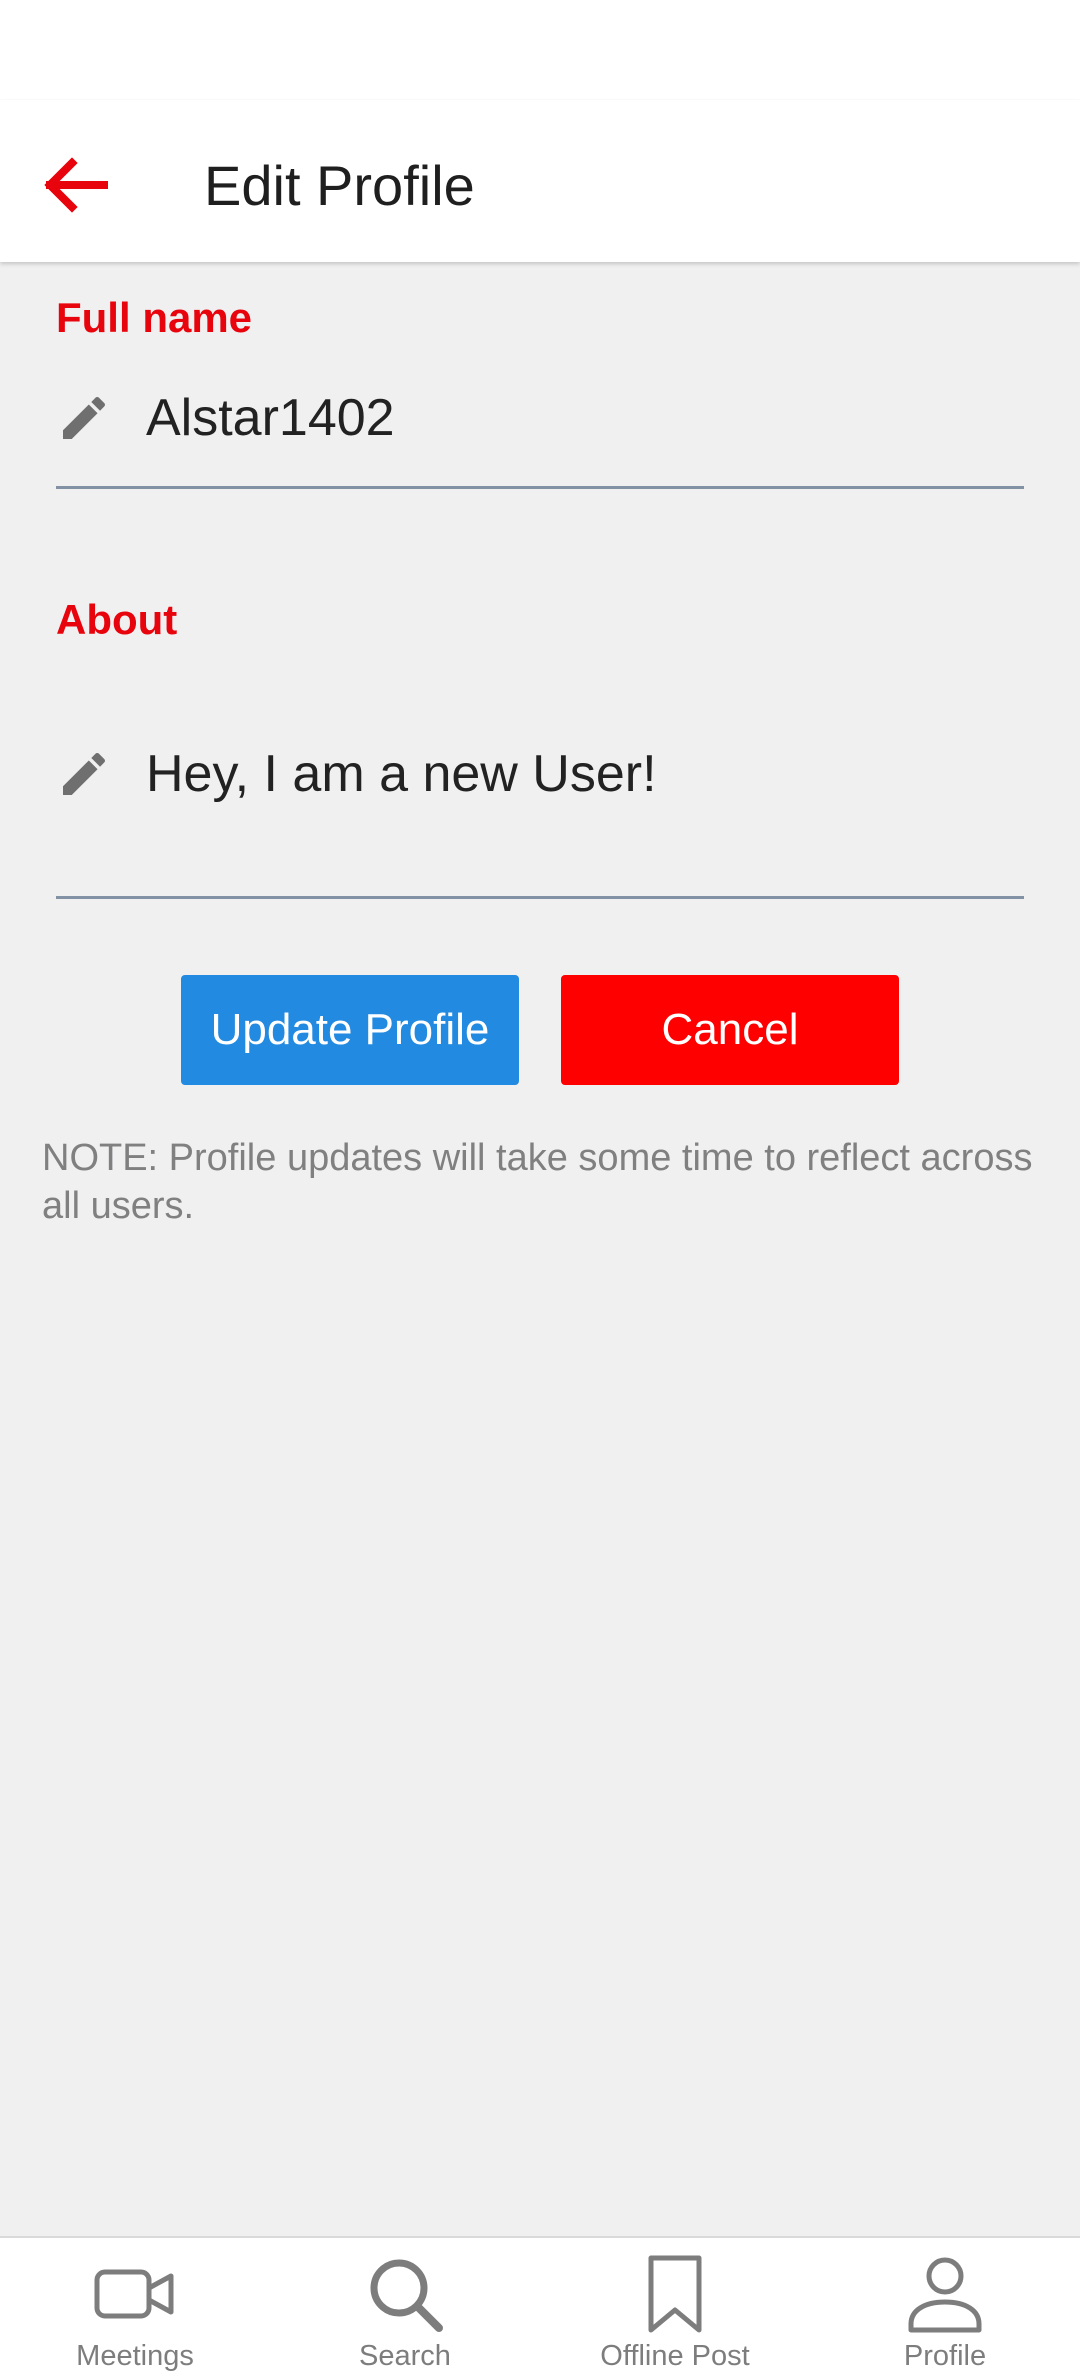 The image size is (1080, 2378). Describe the element at coordinates (401, 774) in the screenshot. I see `about-value: Hey, I am a new User!` at that location.